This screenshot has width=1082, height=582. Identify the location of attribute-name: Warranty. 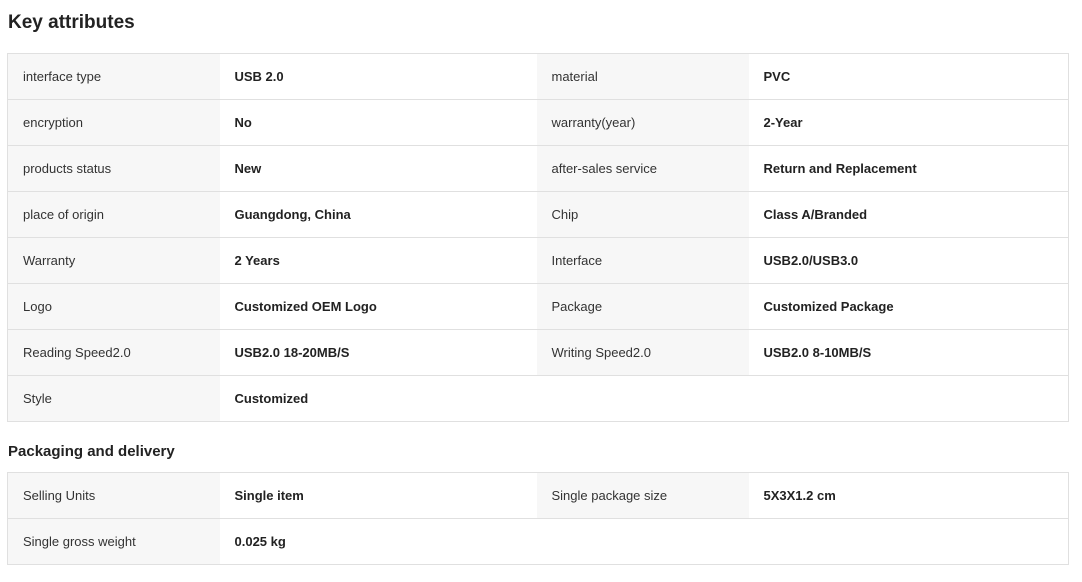
(113, 260).